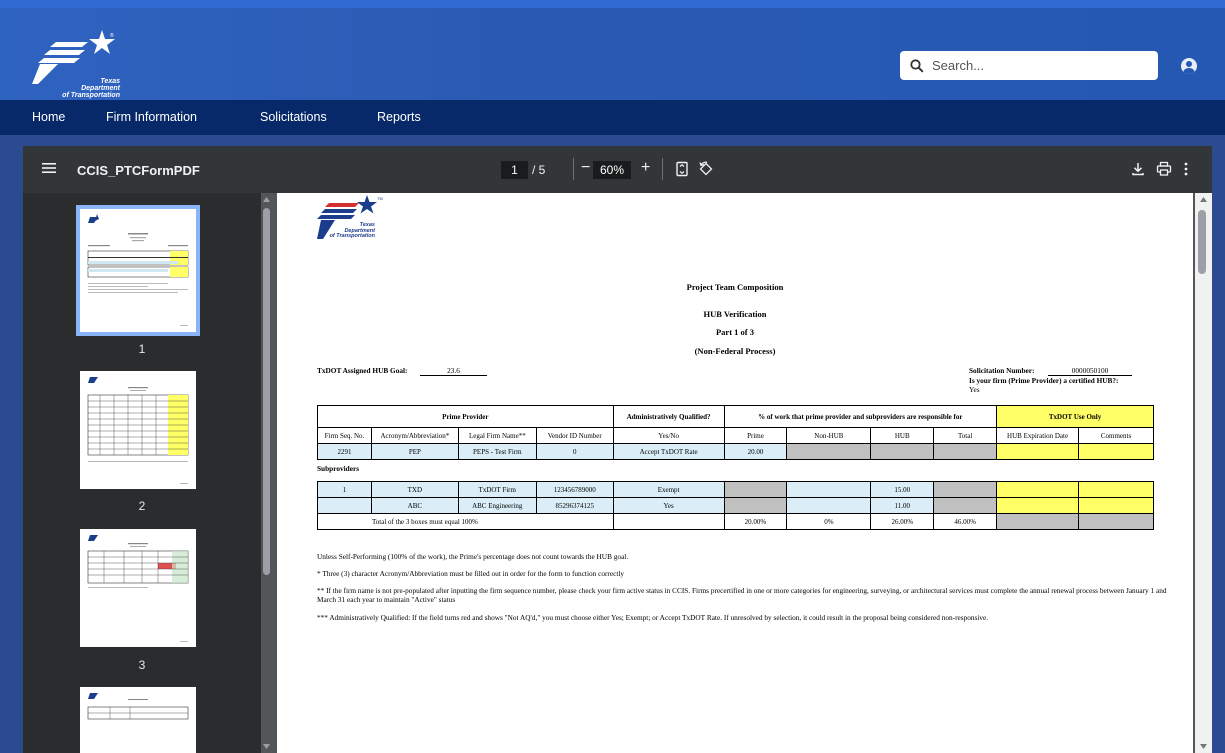 Image resolution: width=1225 pixels, height=753 pixels. What do you see at coordinates (1090, 371) in the screenshot?
I see `solicitation-value: 0000050100` at bounding box center [1090, 371].